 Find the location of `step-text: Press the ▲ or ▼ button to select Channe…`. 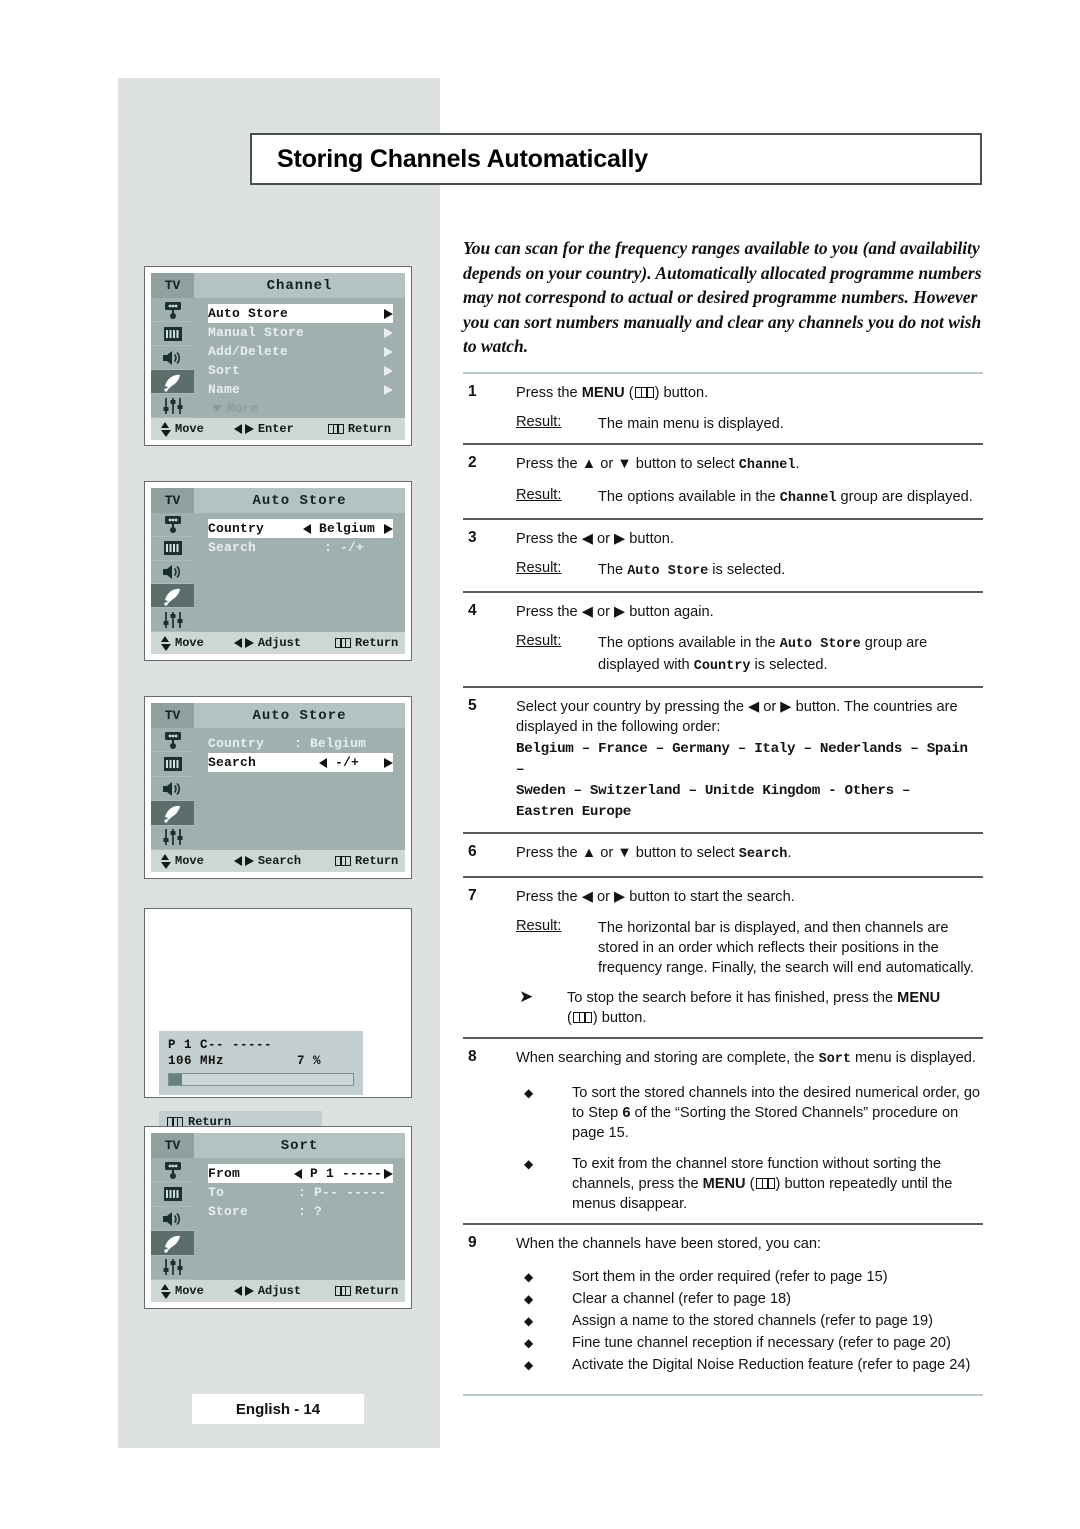

step-text: Press the ▲ or ▼ button to select Channe… is located at coordinates (749, 466).